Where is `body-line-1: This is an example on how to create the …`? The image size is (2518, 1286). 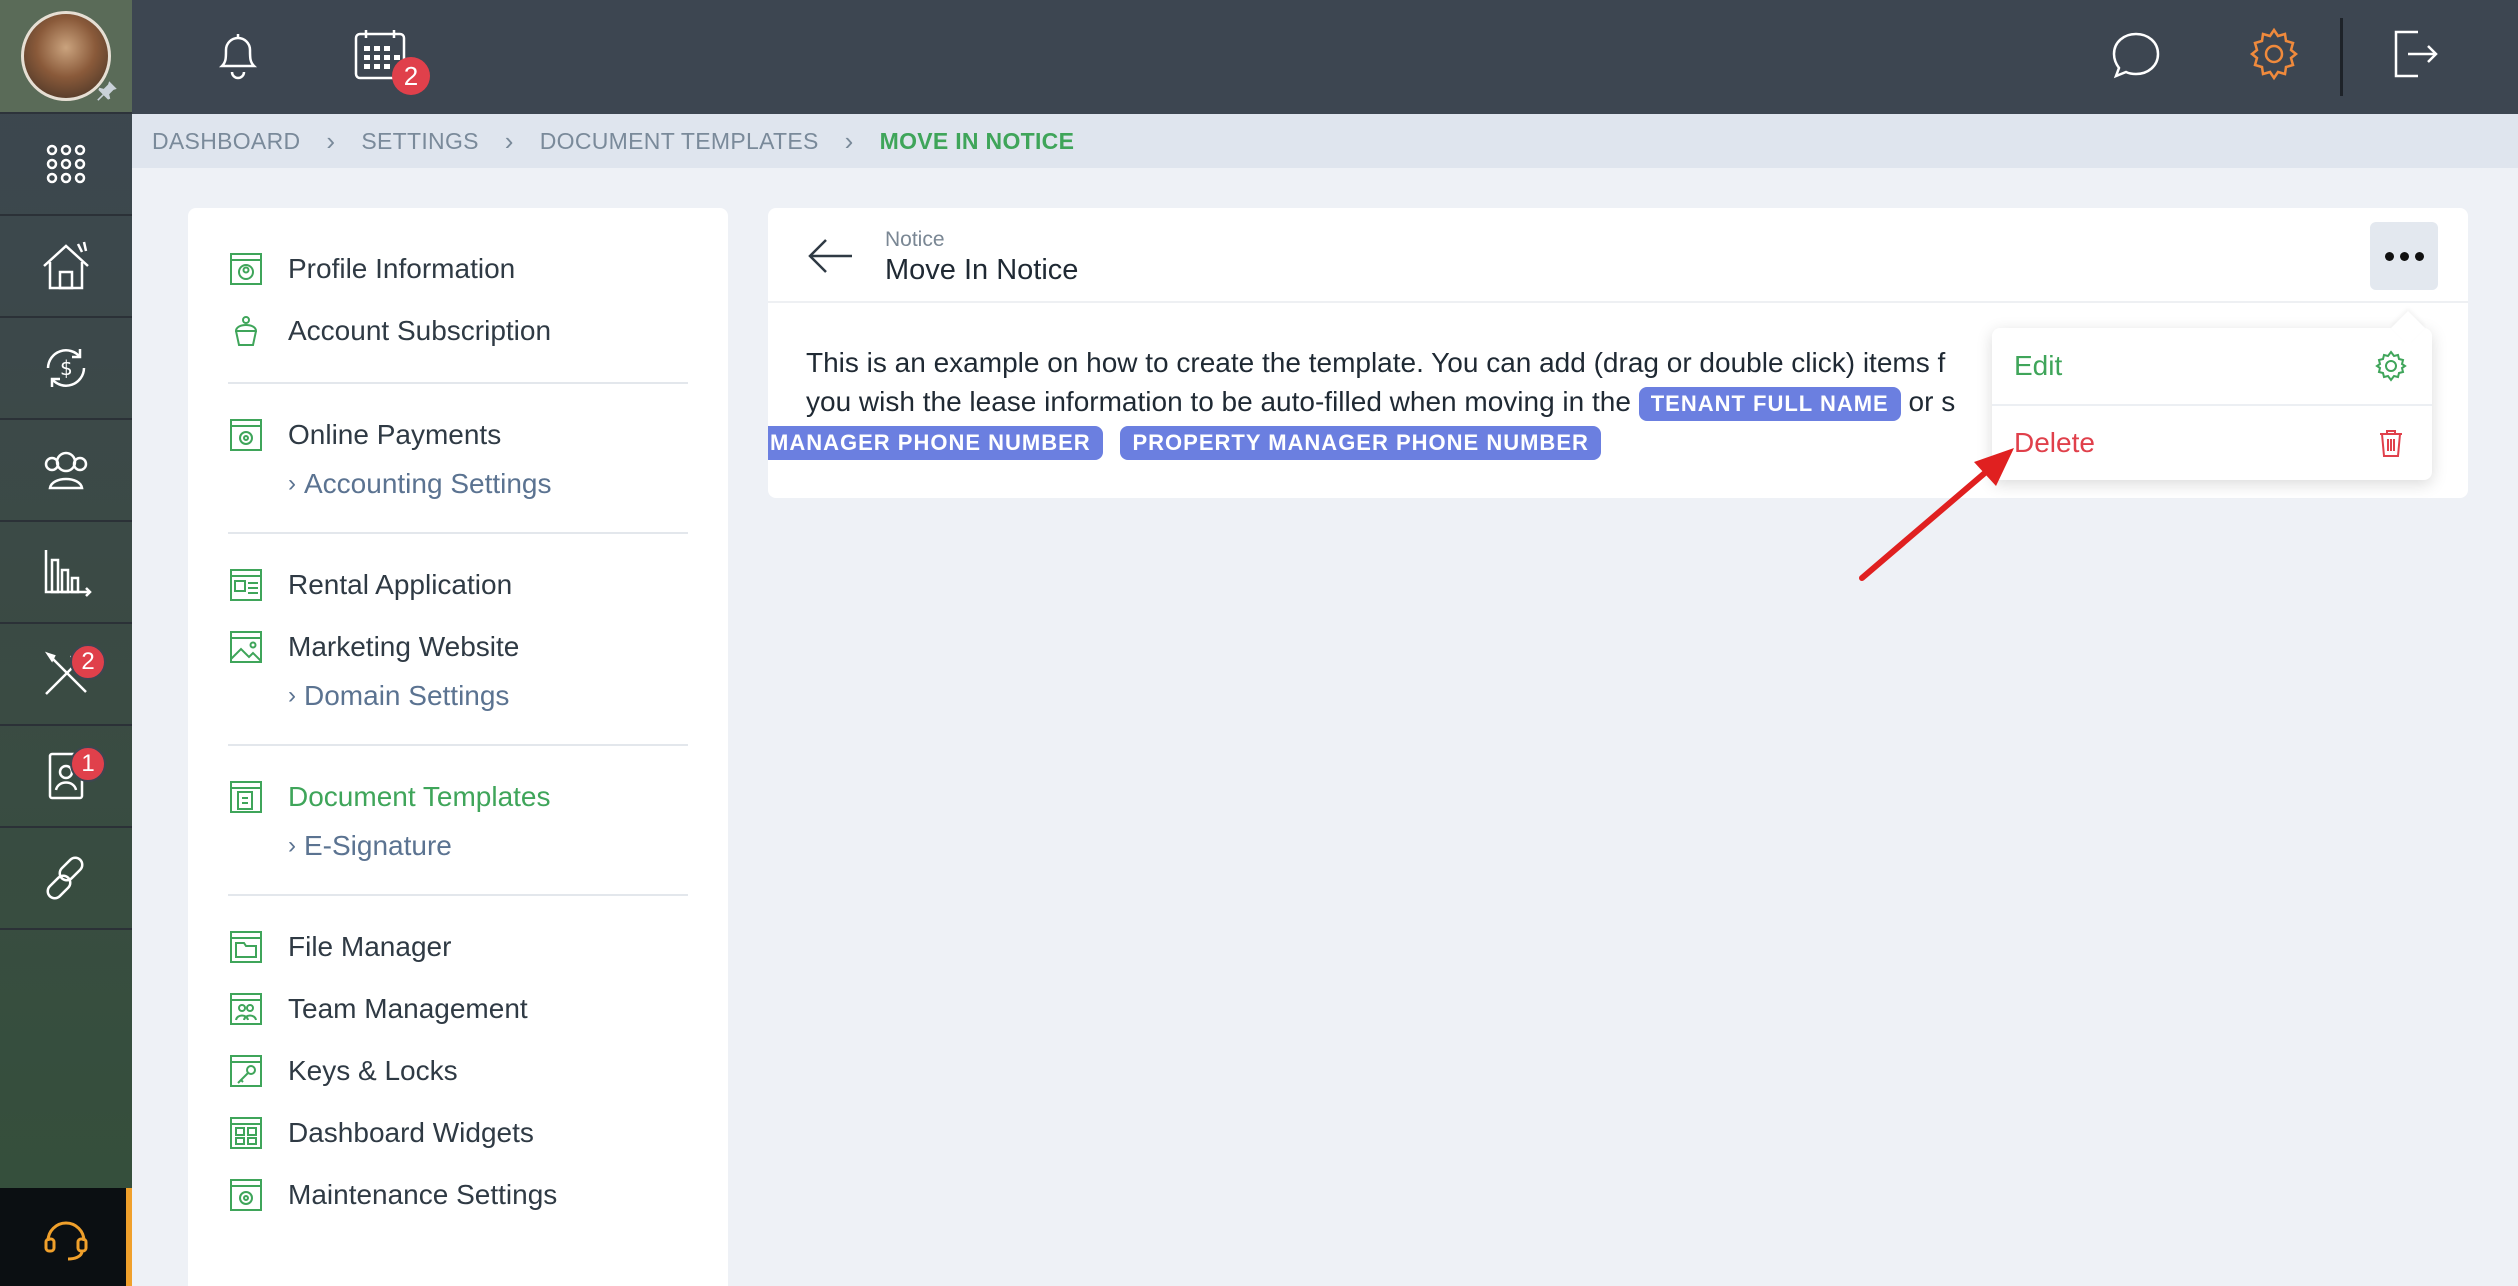 body-line-1: This is an example on how to create the … is located at coordinates (1376, 362).